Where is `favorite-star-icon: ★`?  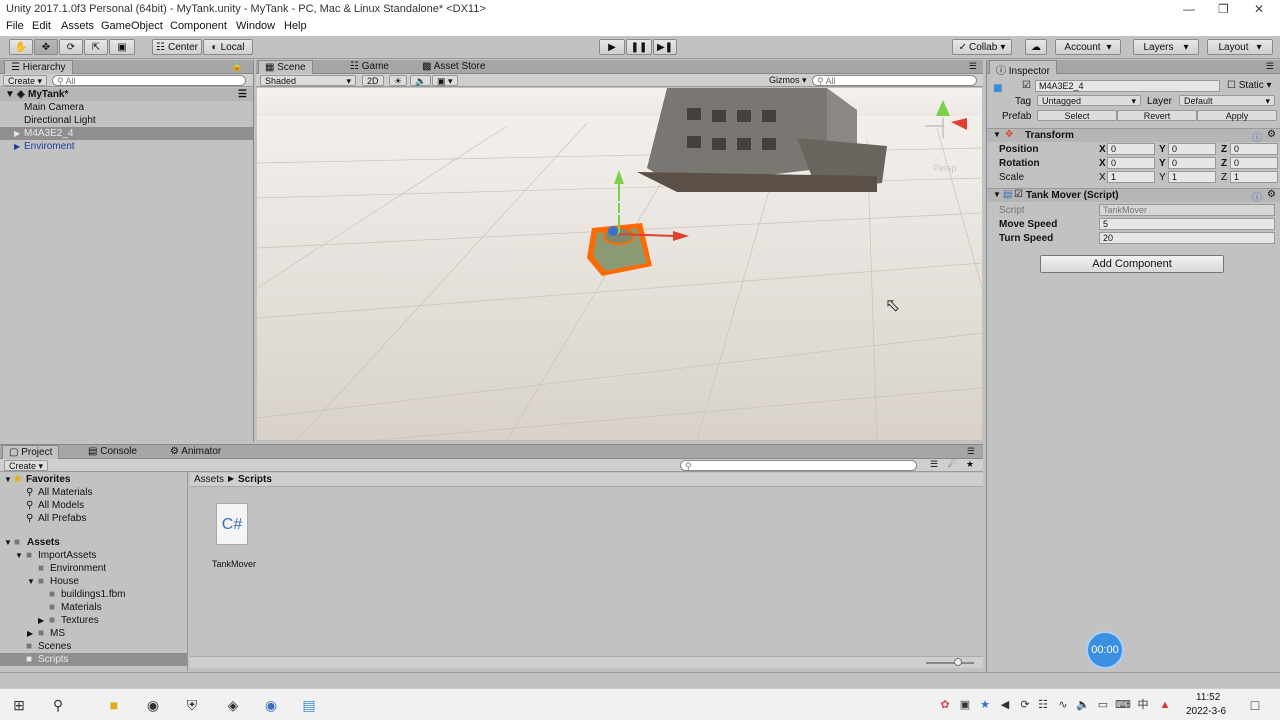
favorite-star-icon: ★ is located at coordinates (970, 464).